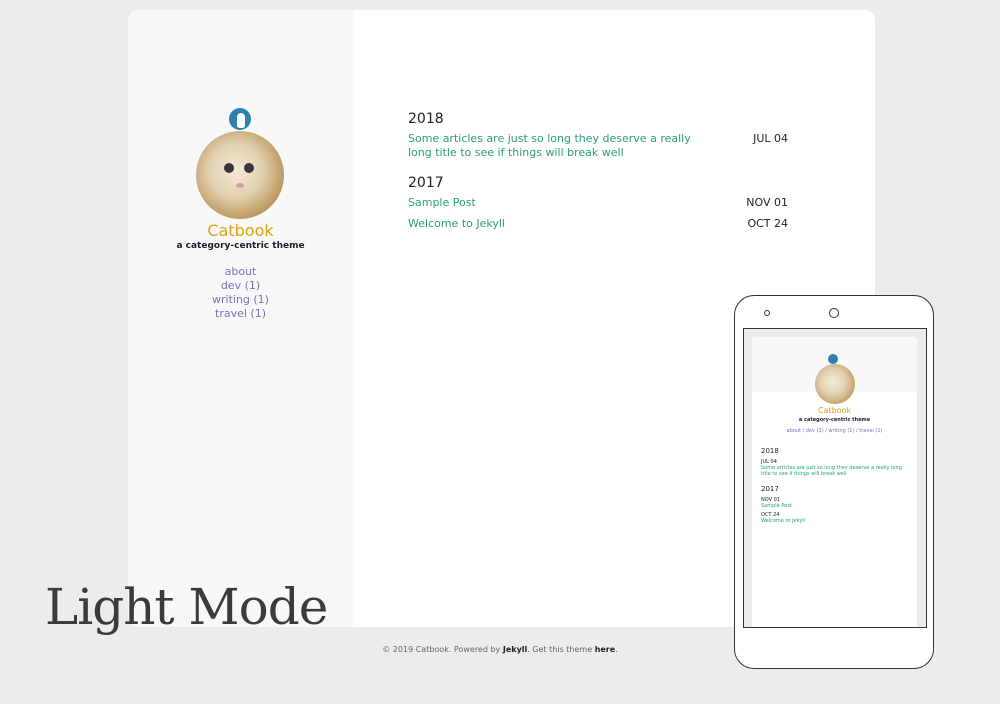  I want to click on mobile-logo-mark-icon, so click(833, 359).